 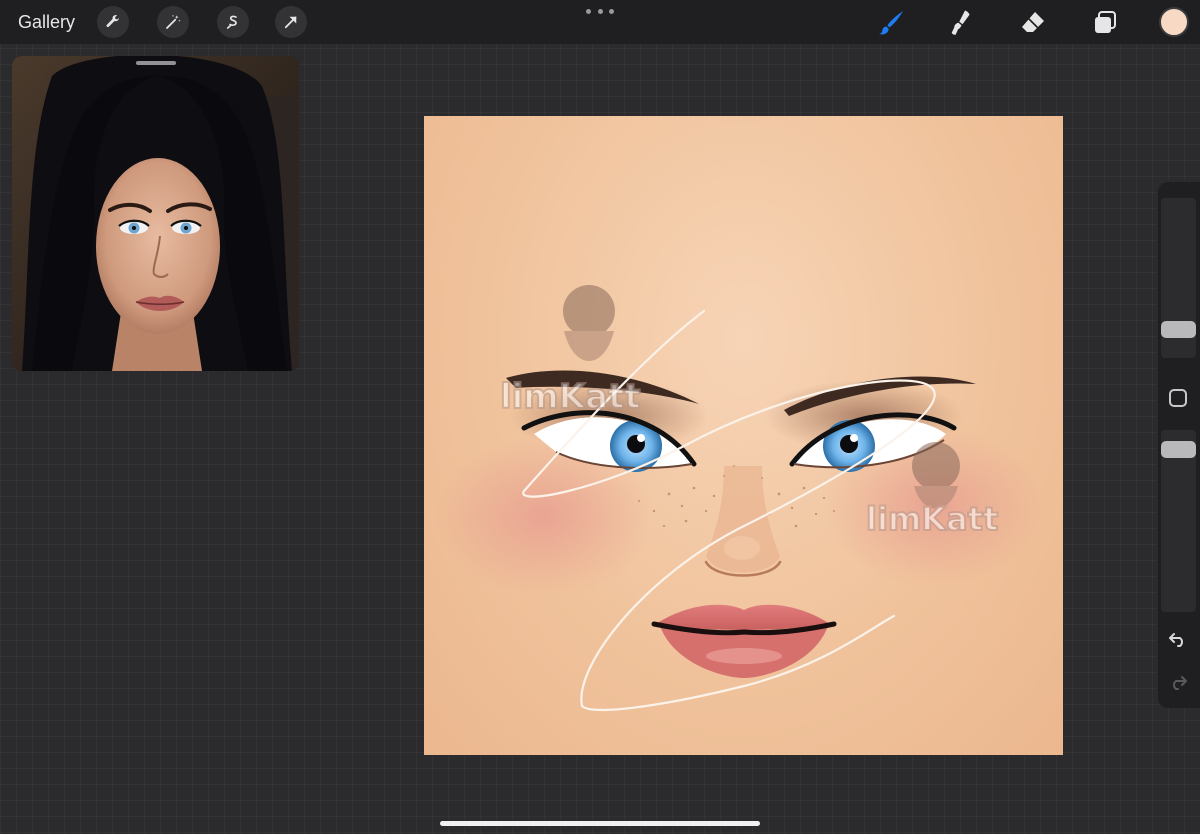 I want to click on layers-icon, so click(x=1105, y=23).